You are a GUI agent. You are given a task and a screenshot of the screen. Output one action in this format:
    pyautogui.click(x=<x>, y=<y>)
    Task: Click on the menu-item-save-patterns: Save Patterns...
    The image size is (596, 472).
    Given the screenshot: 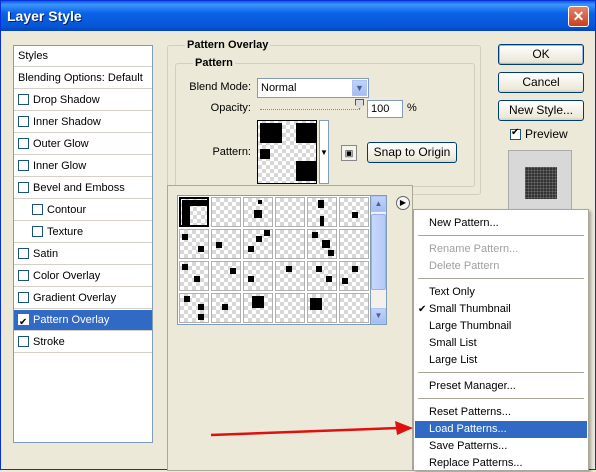 What is the action you would take?
    pyautogui.click(x=501, y=446)
    